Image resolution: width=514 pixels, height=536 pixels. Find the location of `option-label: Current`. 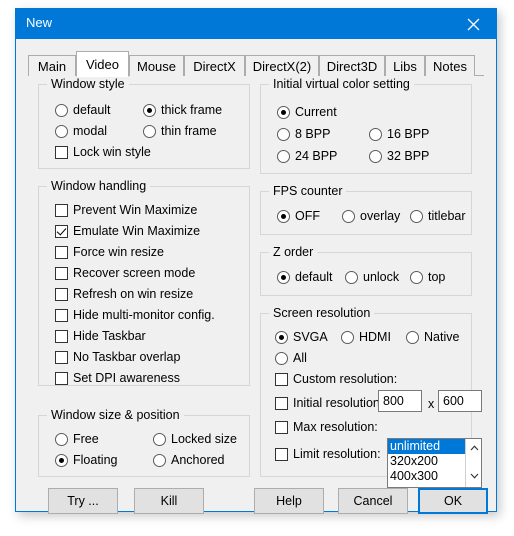

option-label: Current is located at coordinates (316, 112).